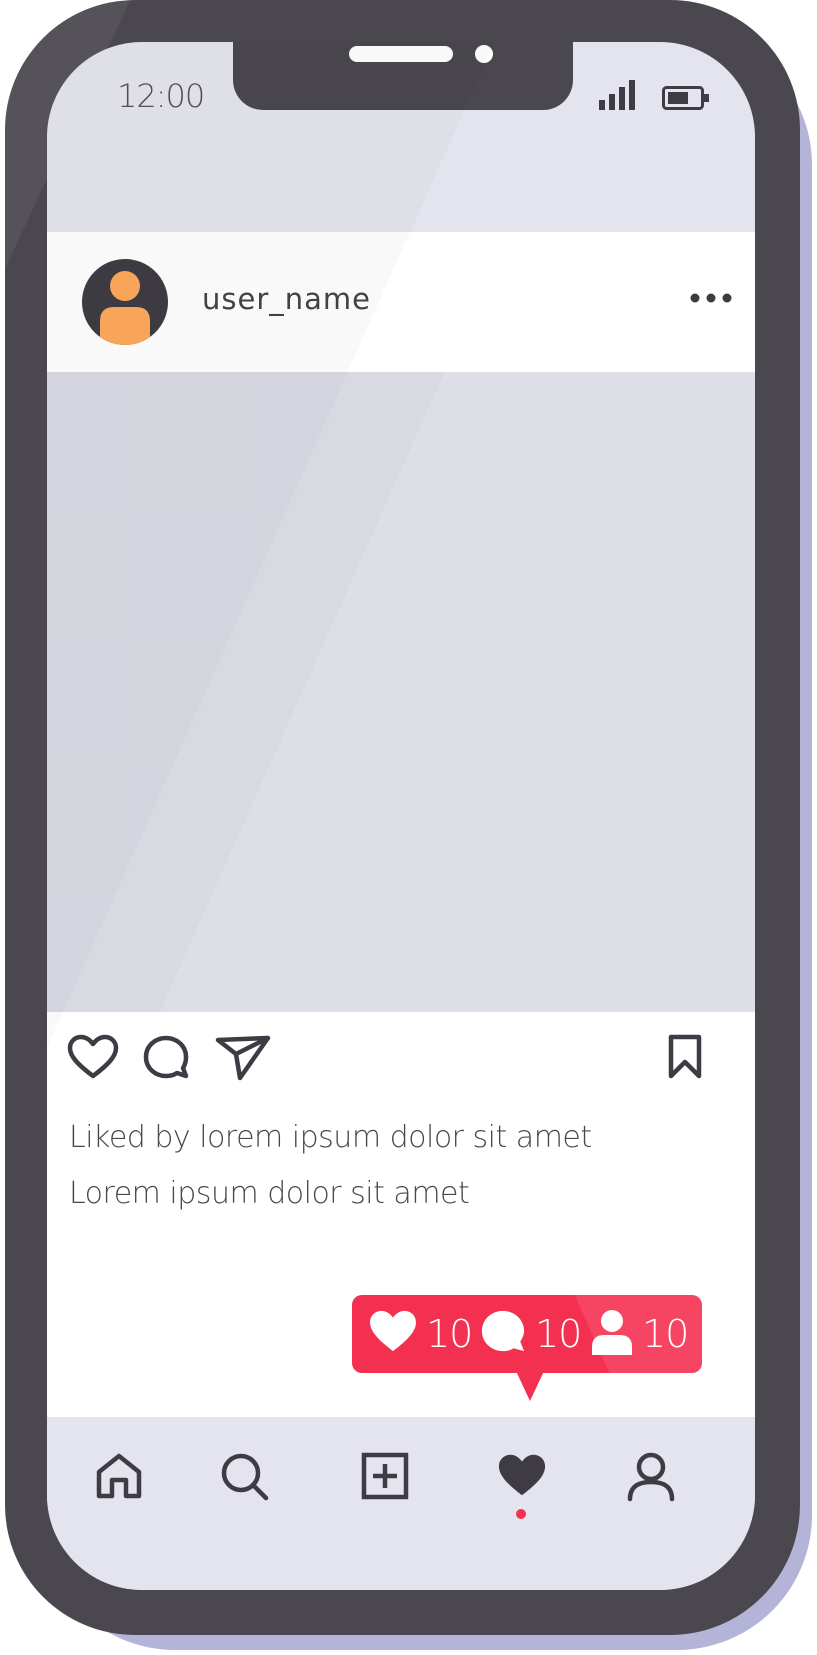 This screenshot has width=817, height=1655. What do you see at coordinates (245, 1477) in the screenshot?
I see `search-icon` at bounding box center [245, 1477].